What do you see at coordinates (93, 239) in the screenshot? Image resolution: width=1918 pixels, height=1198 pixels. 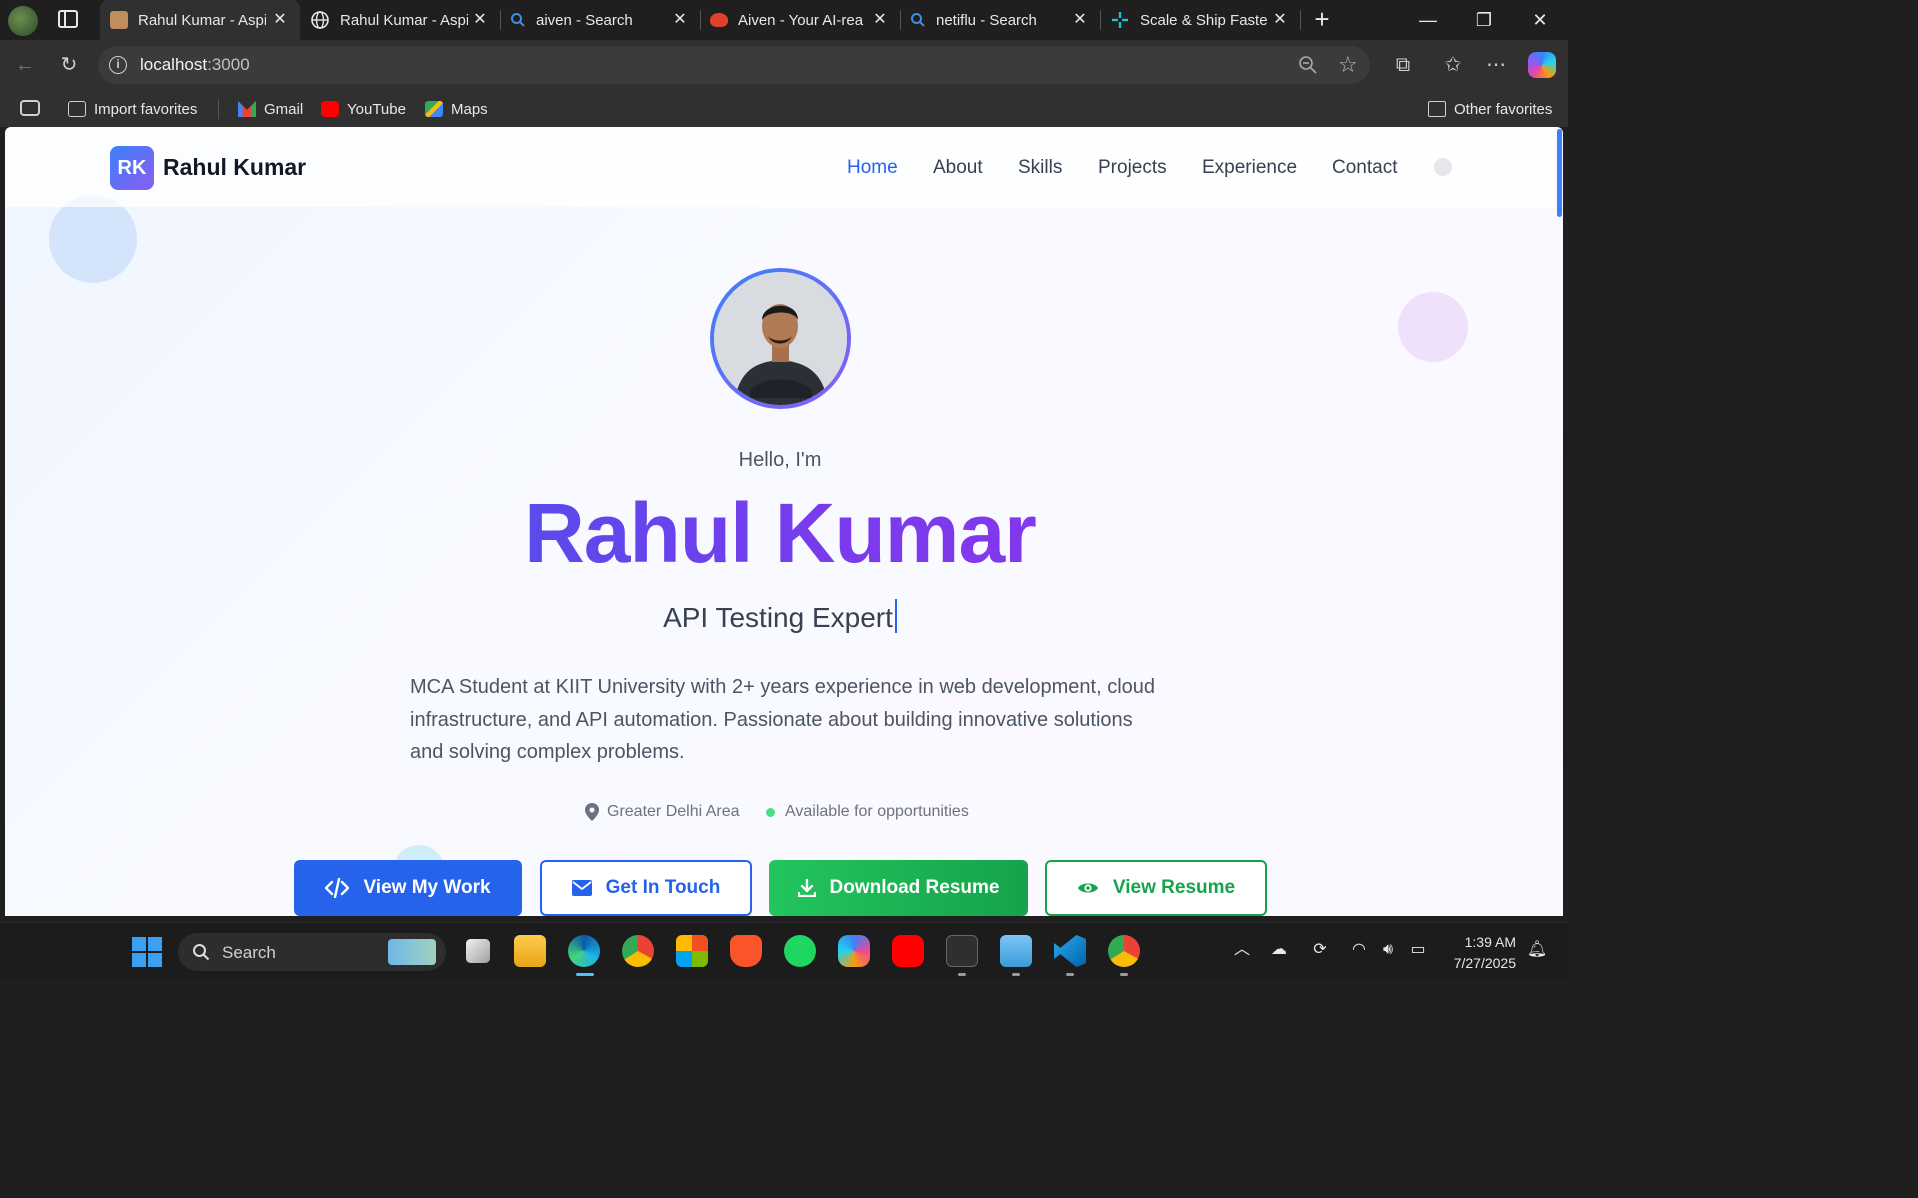 I see `decor-blob-blue` at bounding box center [93, 239].